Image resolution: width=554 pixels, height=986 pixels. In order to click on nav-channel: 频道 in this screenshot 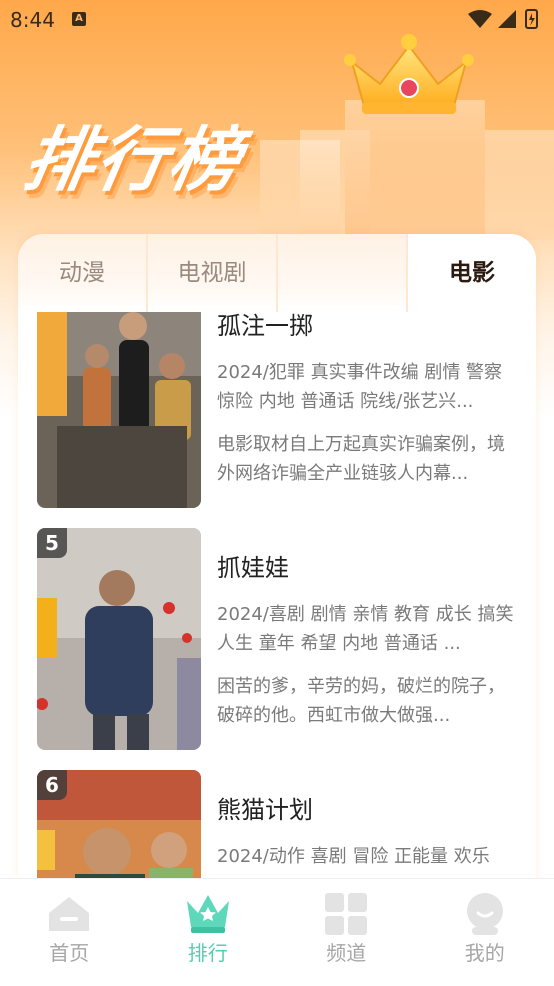, I will do `click(346, 932)`.